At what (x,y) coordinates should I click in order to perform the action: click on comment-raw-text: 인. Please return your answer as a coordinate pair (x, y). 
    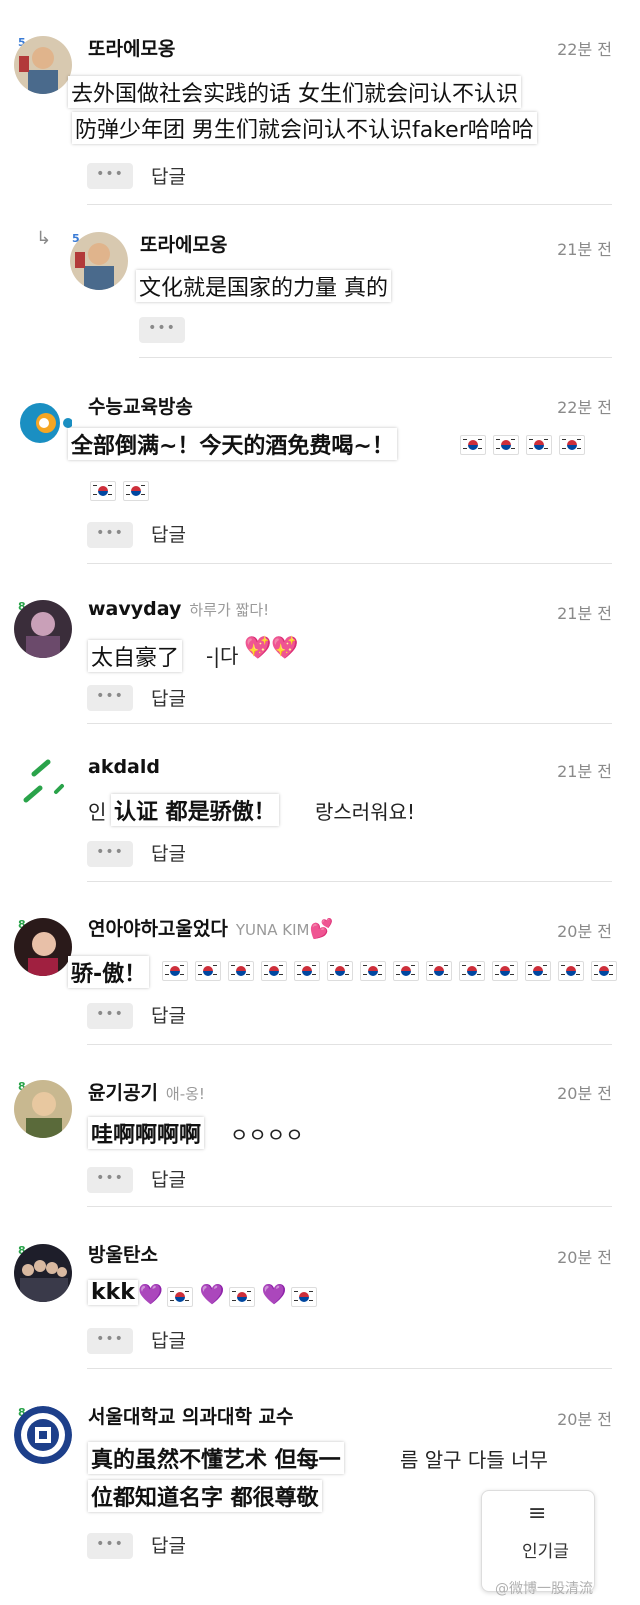
    Looking at the image, I should click on (97, 812).